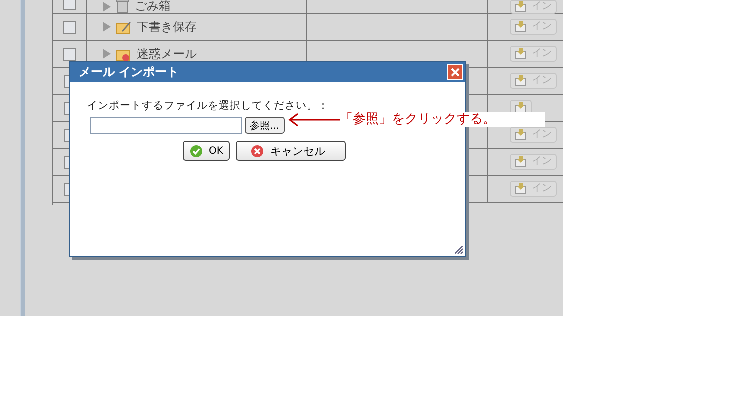 The image size is (741, 412). Describe the element at coordinates (257, 151) in the screenshot. I see `cancel-icon` at that location.